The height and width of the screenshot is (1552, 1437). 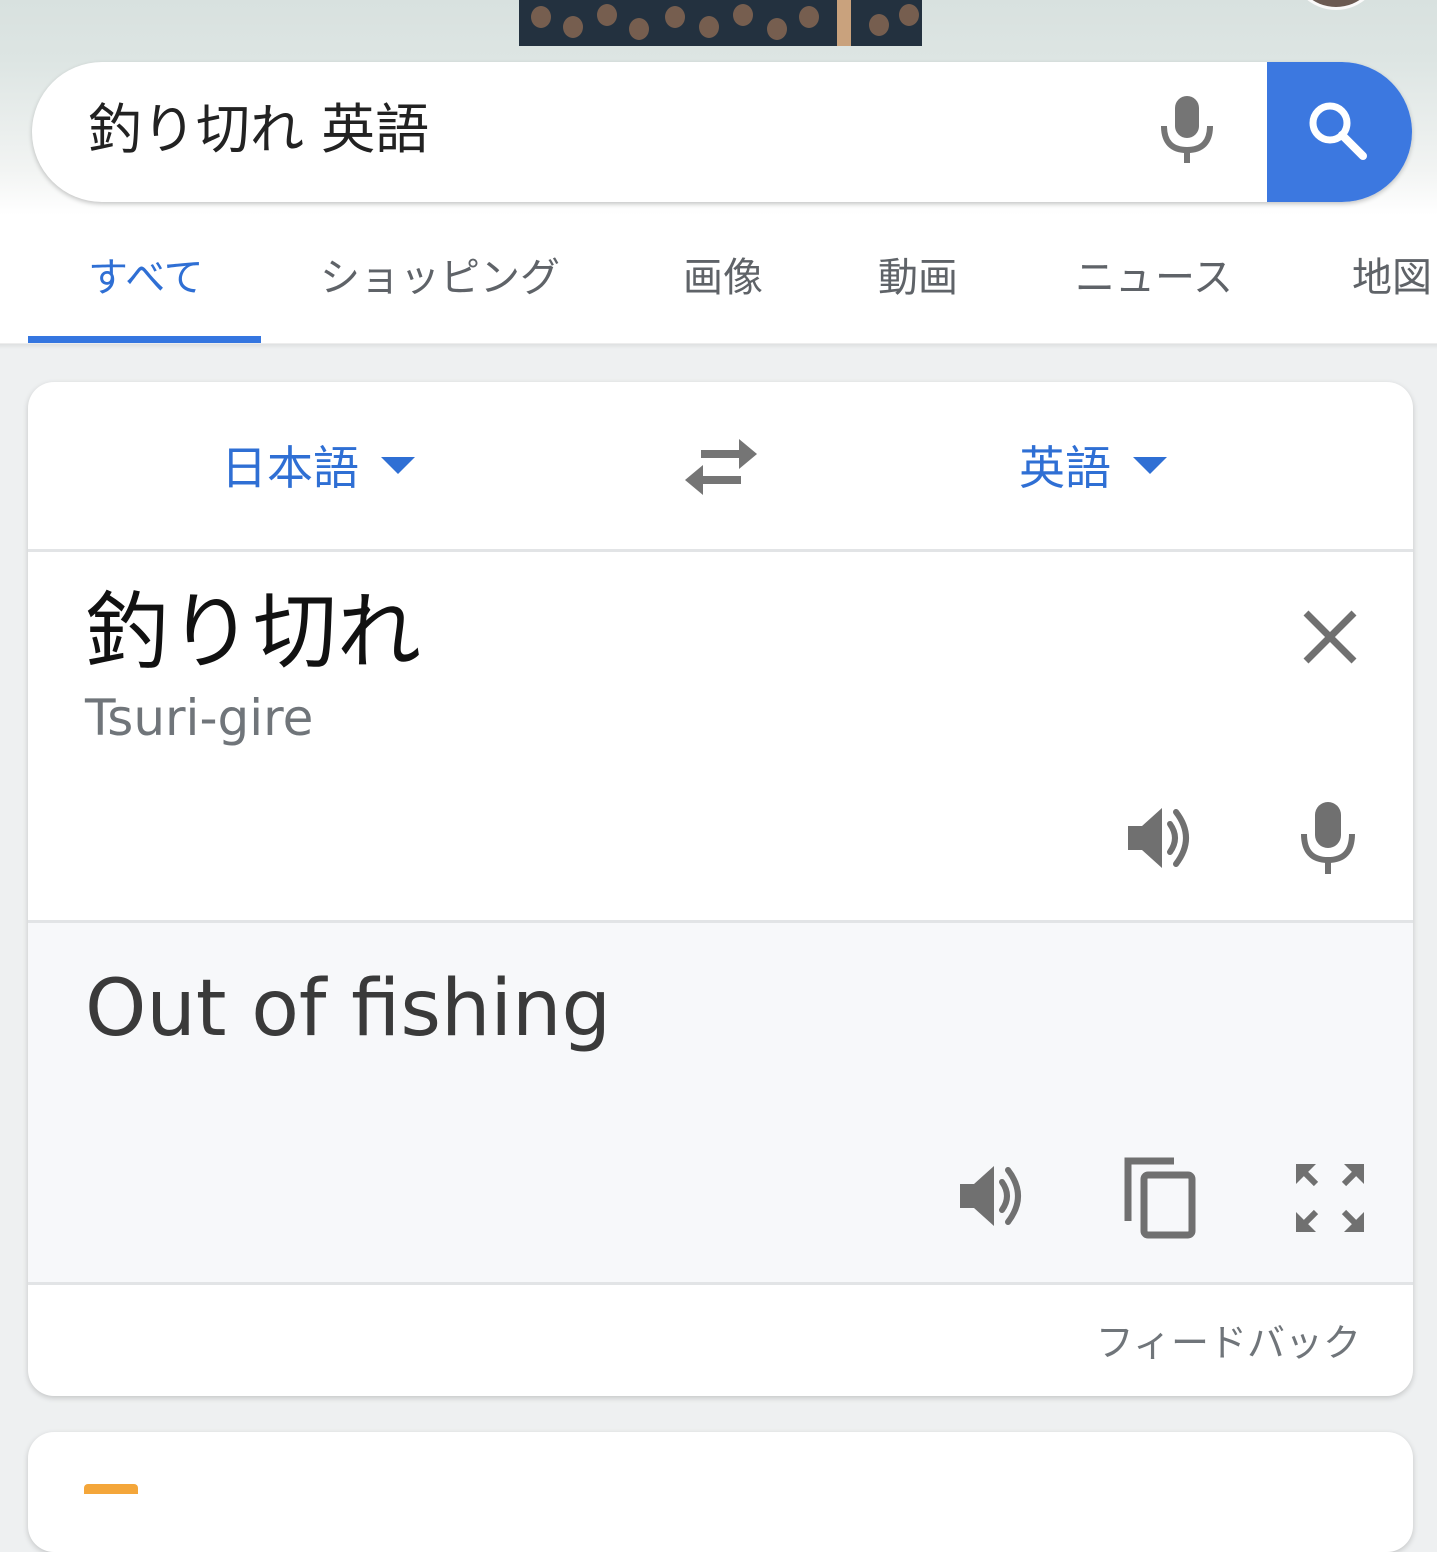 I want to click on swap-arrows-icon, so click(x=721, y=467).